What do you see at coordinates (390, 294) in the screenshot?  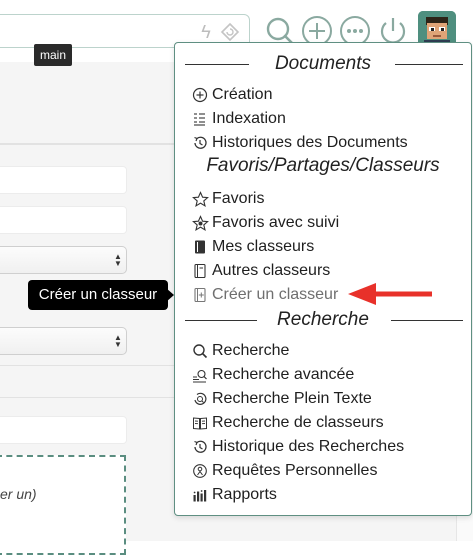 I see `annotation-arrow-icon` at bounding box center [390, 294].